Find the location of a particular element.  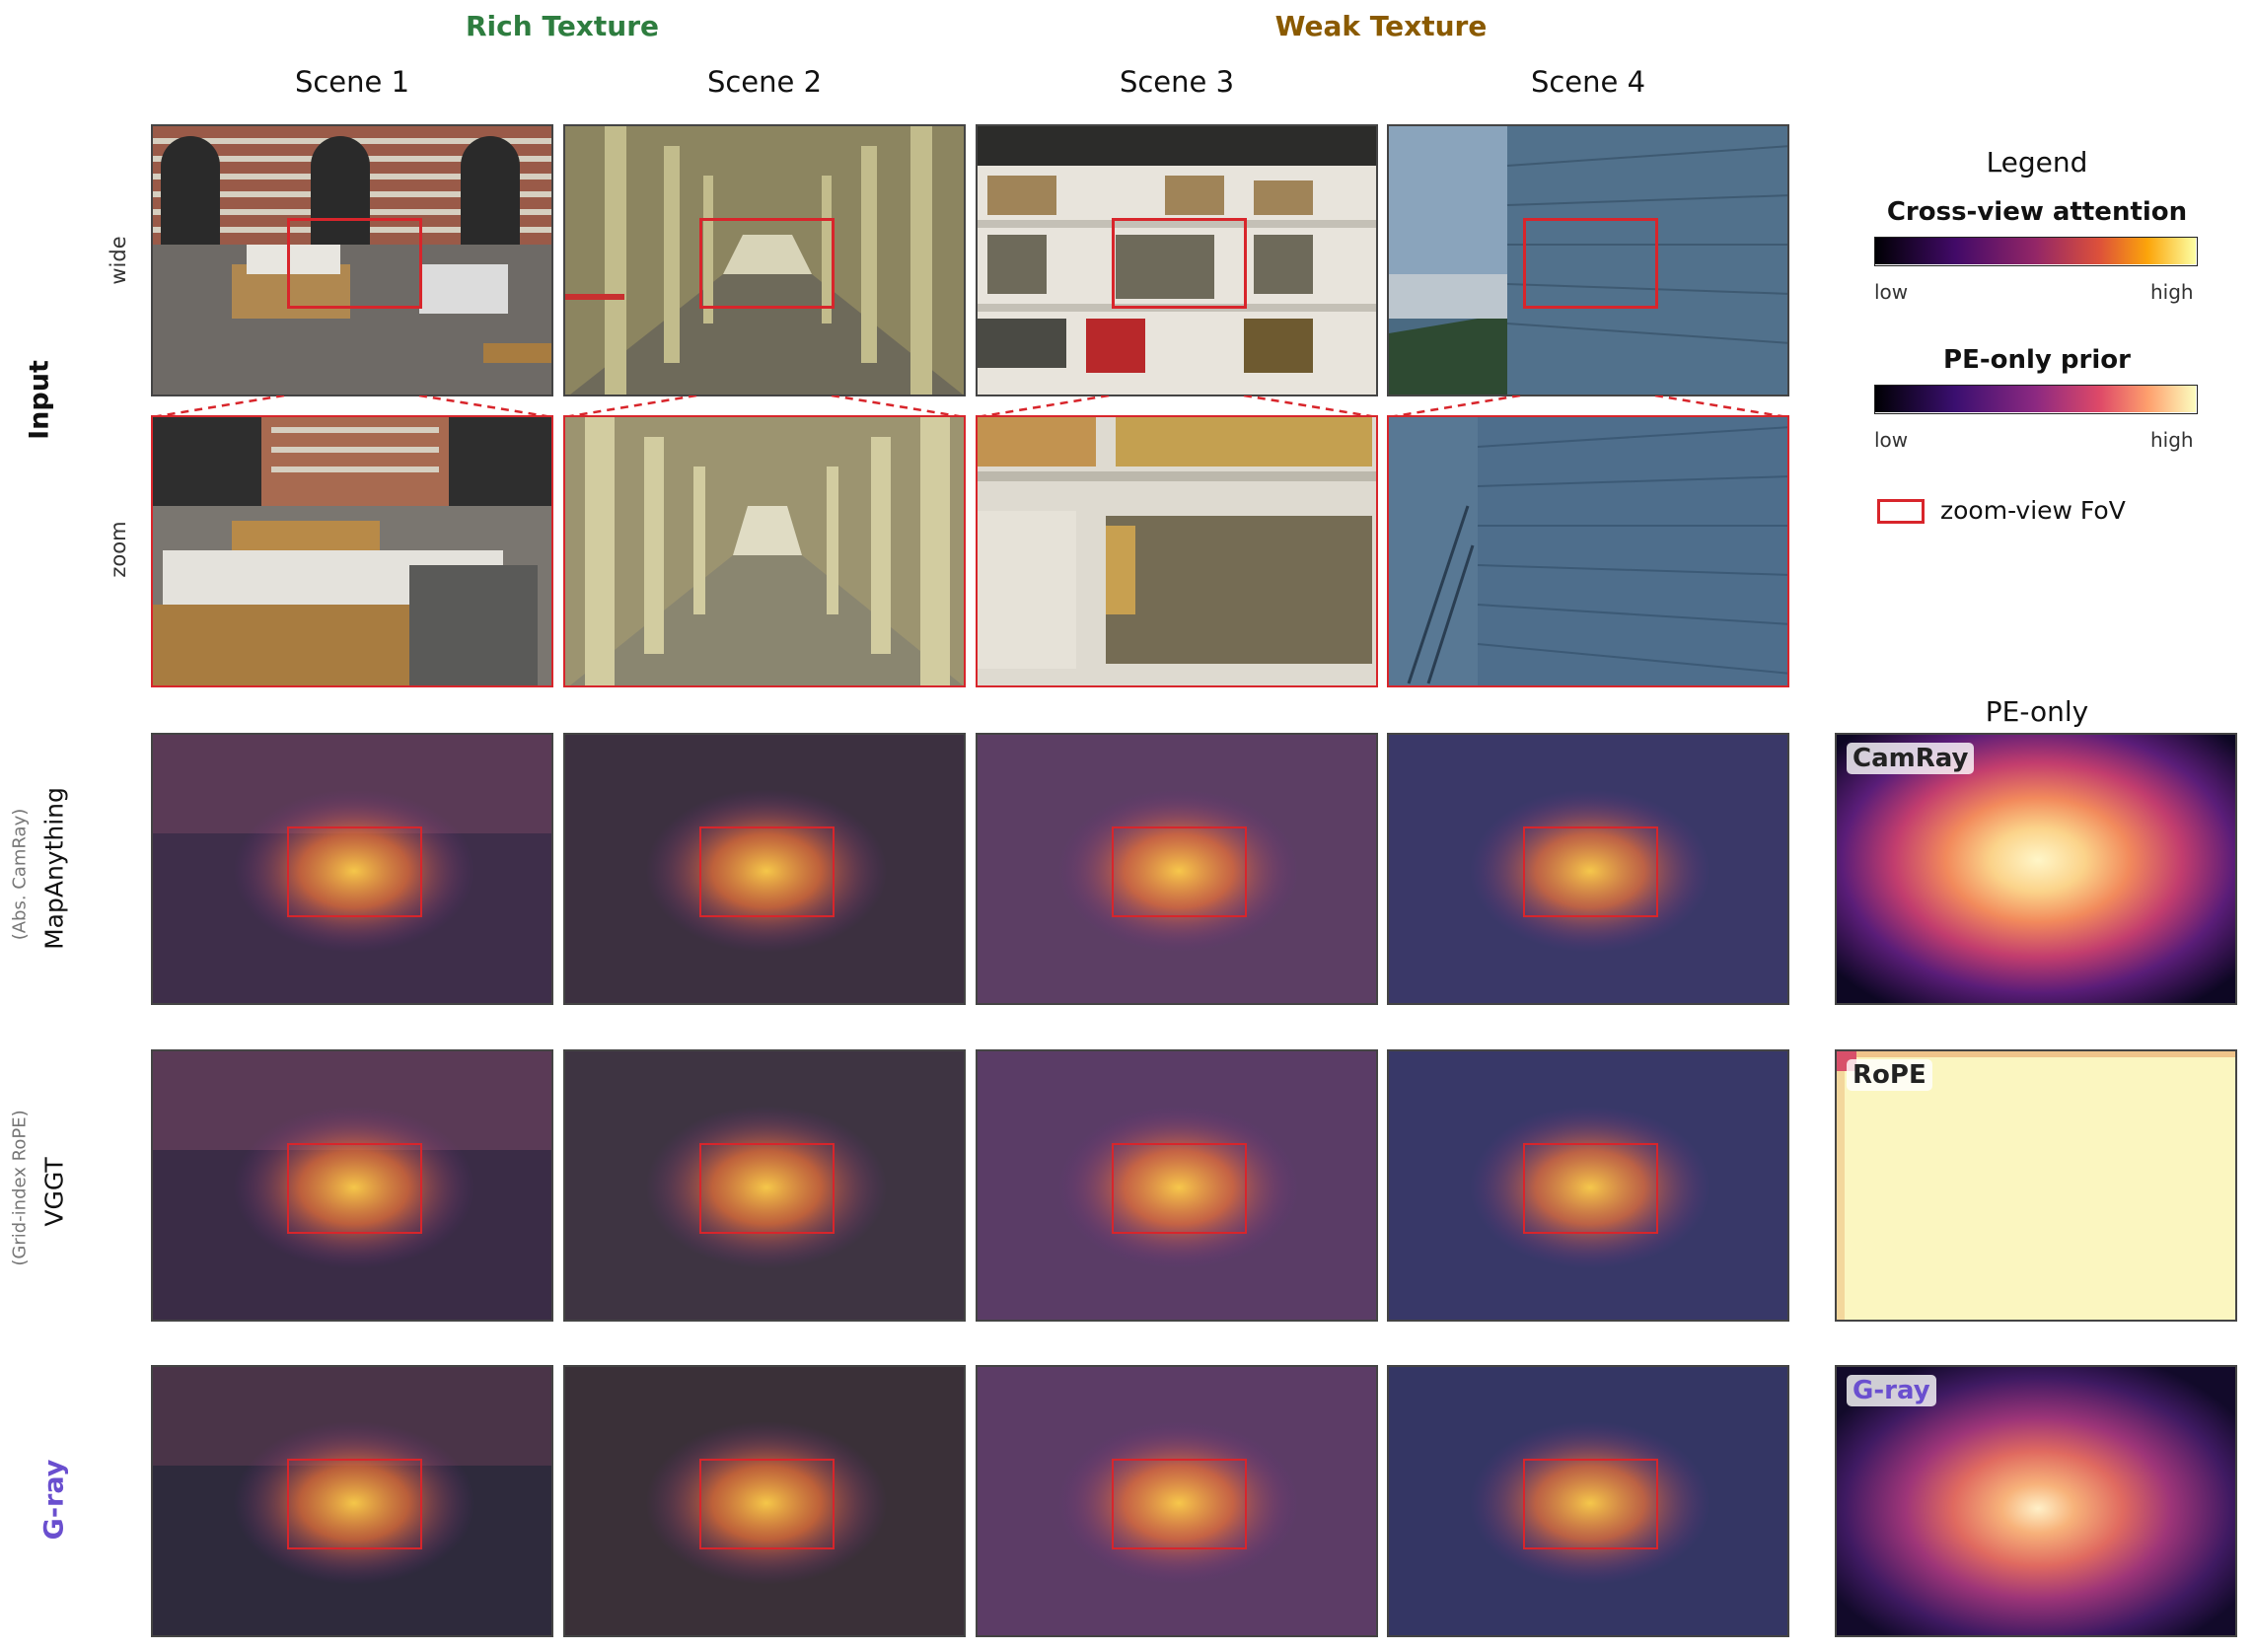

row-label-vggt-sub: (Grid-index RoPE) is located at coordinates (20, 1188).